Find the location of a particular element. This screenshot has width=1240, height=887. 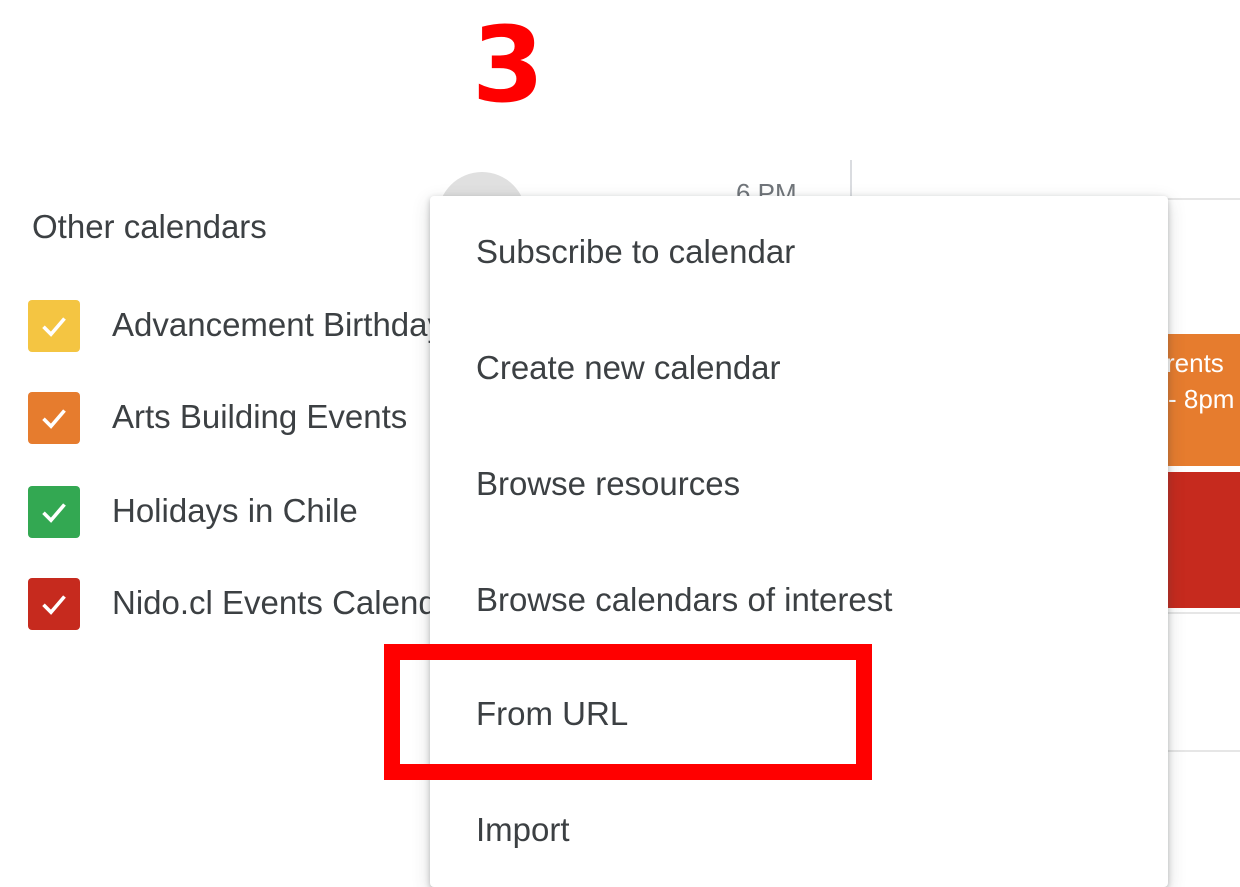

menu-item-from-url: From URL is located at coordinates (799, 714).